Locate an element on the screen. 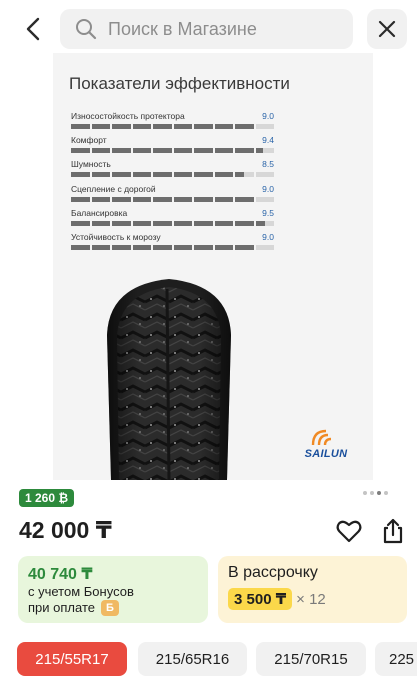 This screenshot has height=699, width=417. metric-row: Износостойкость протектора 9.0 is located at coordinates (172, 123).